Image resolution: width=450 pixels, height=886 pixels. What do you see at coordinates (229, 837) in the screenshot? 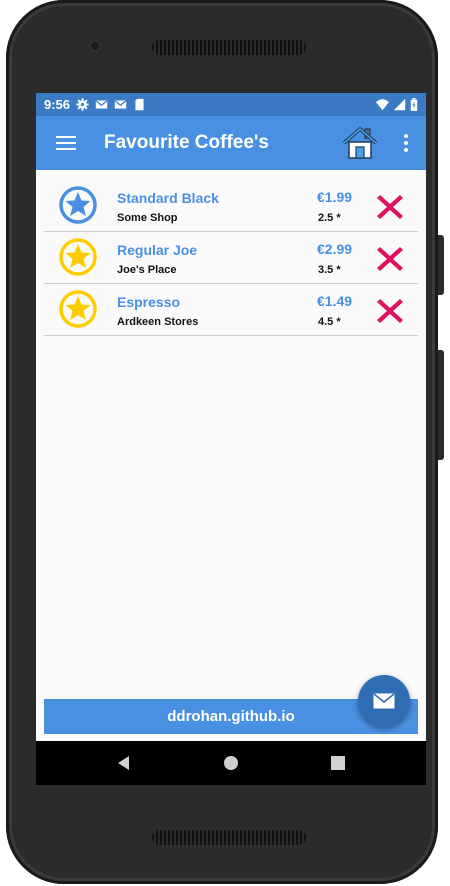
I see `bottom-speaker-grille` at bounding box center [229, 837].